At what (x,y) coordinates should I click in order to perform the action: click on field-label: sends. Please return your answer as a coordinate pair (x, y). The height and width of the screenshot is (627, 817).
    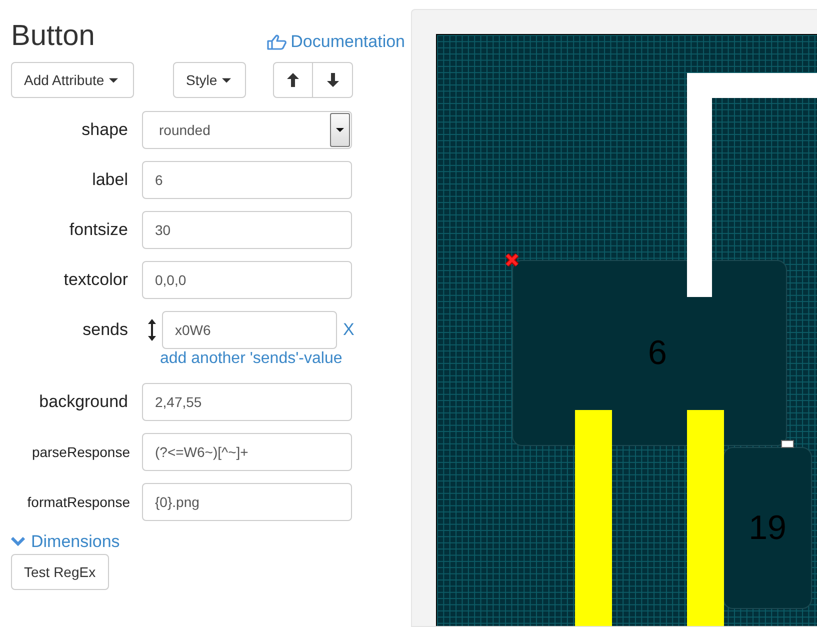
    Looking at the image, I should click on (105, 330).